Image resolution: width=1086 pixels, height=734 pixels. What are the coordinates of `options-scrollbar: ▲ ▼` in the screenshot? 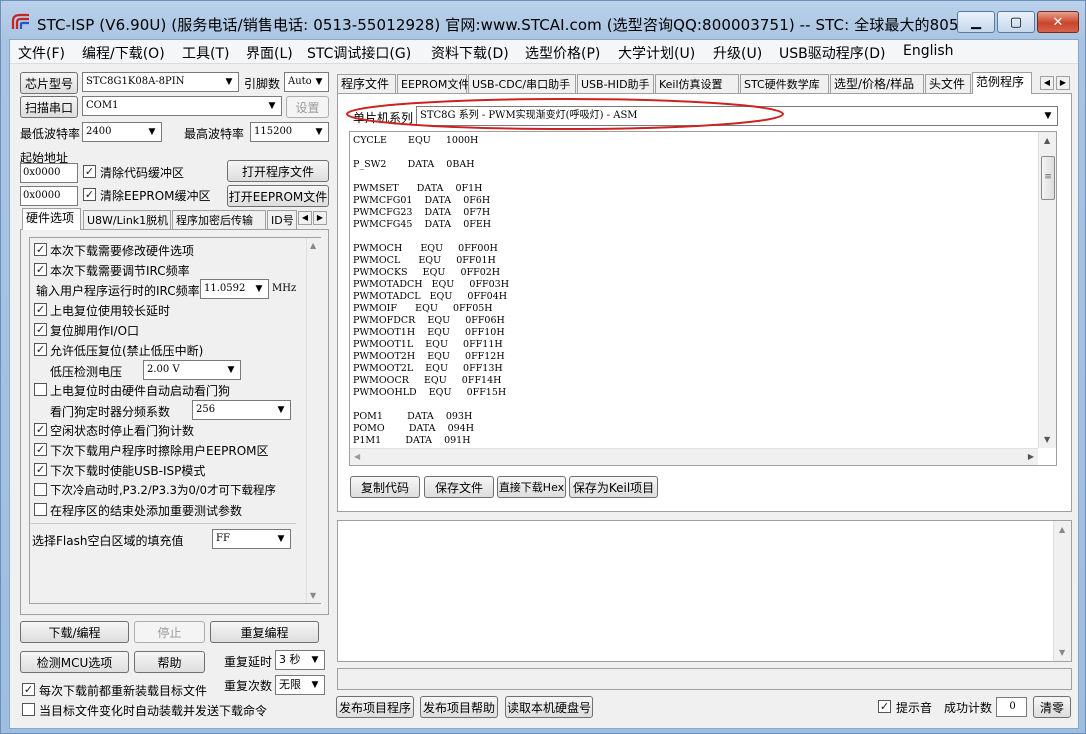 It's located at (313, 420).